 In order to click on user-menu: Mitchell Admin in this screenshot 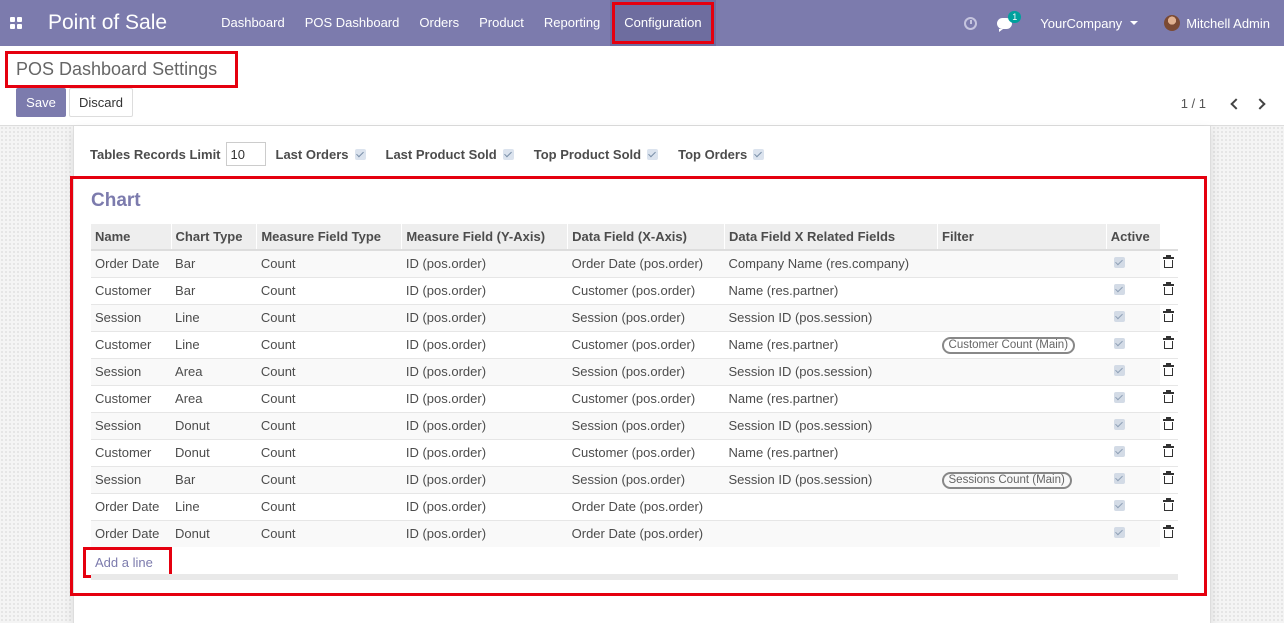, I will do `click(1217, 23)`.